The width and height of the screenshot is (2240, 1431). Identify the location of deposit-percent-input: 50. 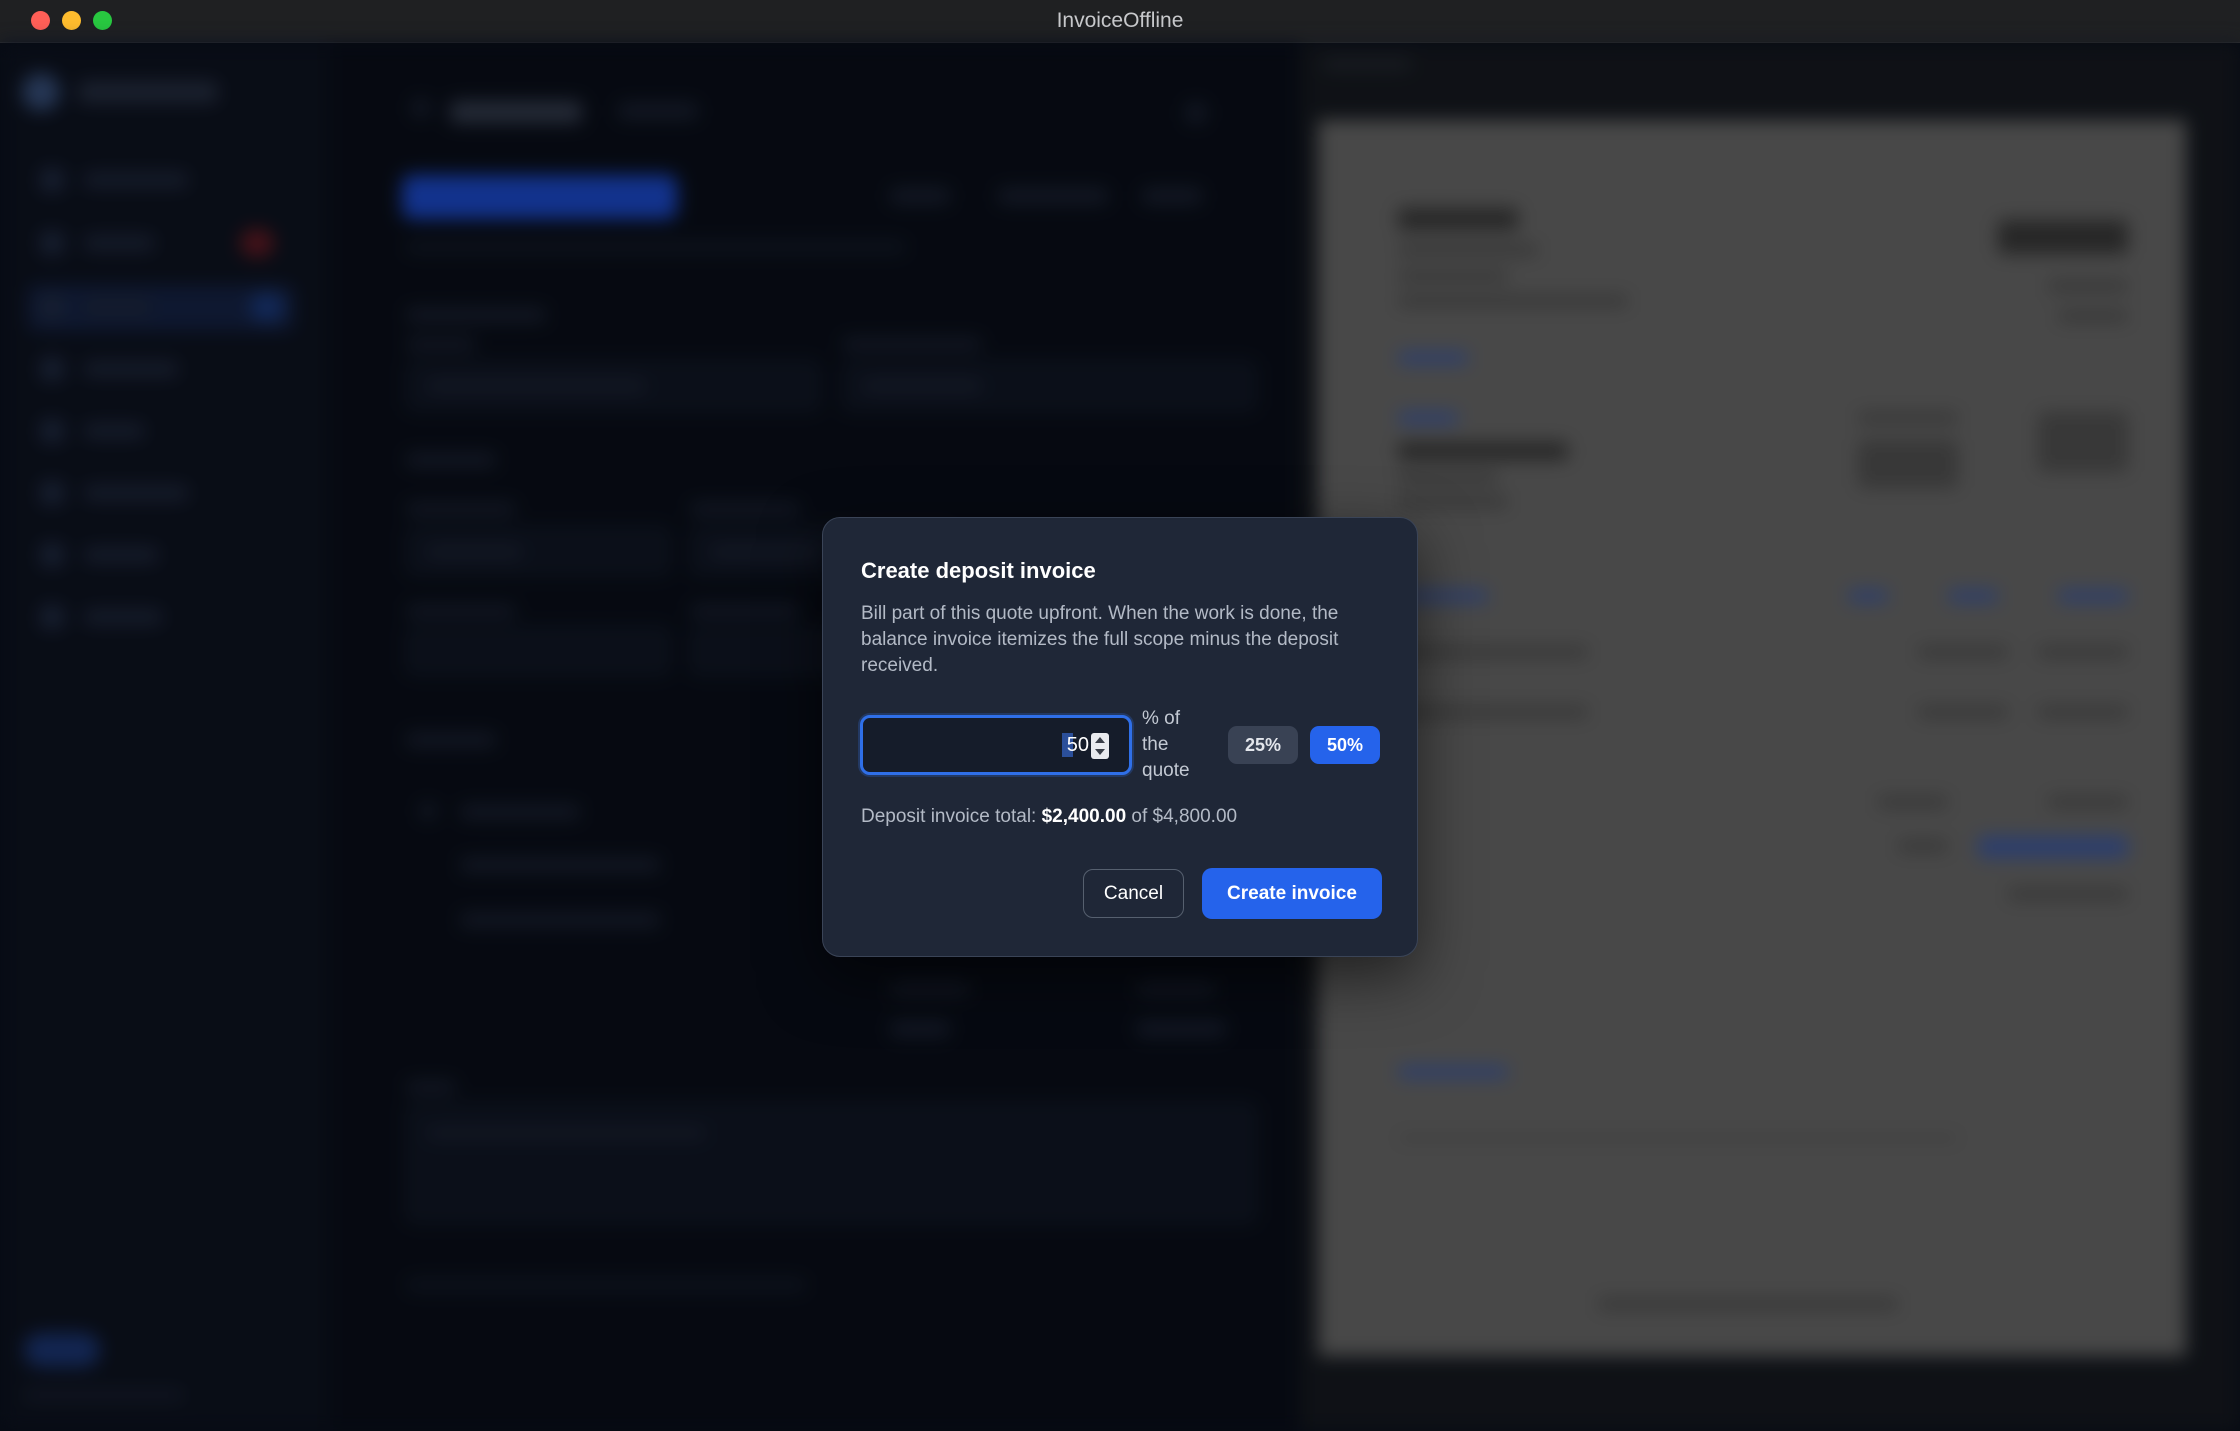
(996, 745).